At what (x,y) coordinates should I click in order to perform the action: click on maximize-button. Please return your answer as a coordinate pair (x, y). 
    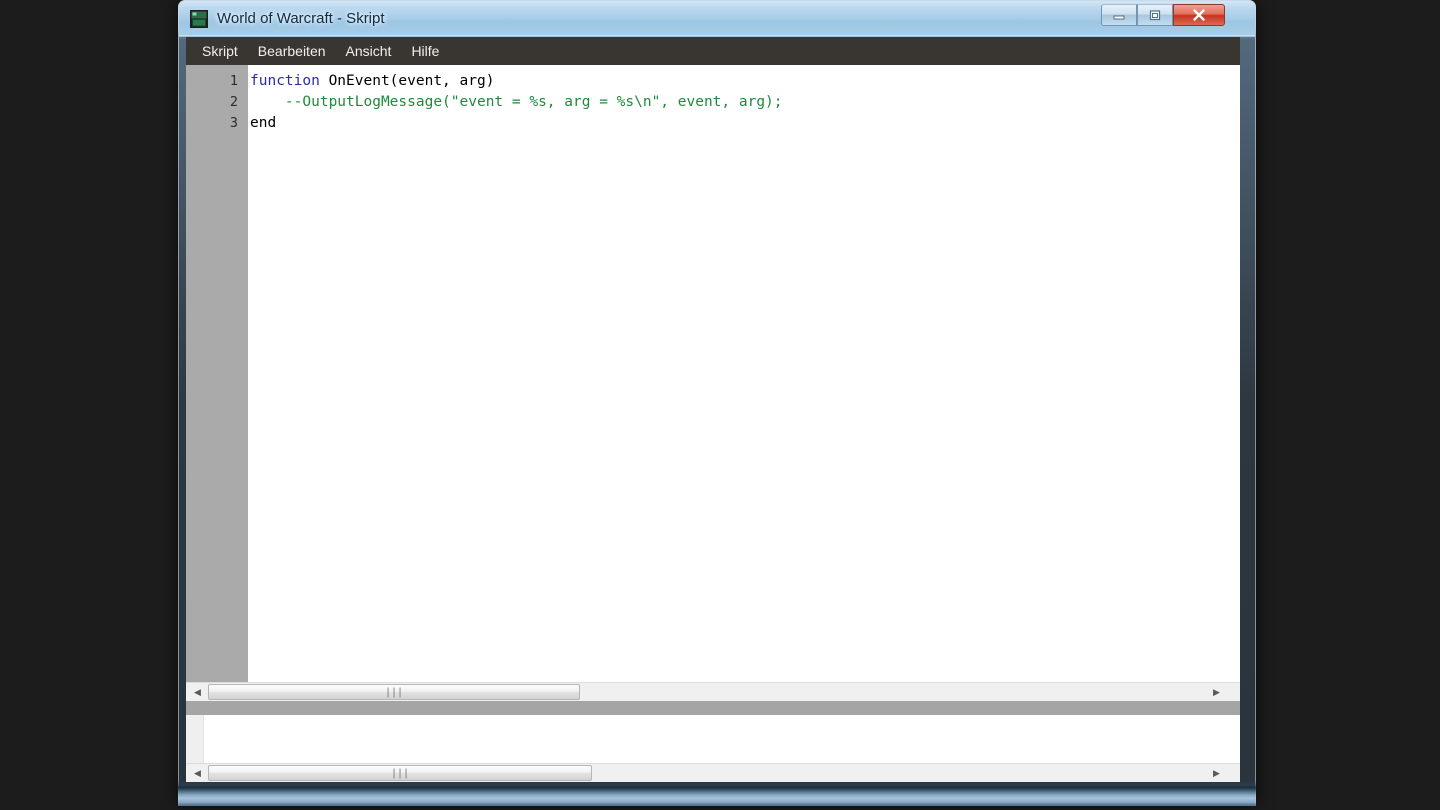
    Looking at the image, I should click on (1155, 15).